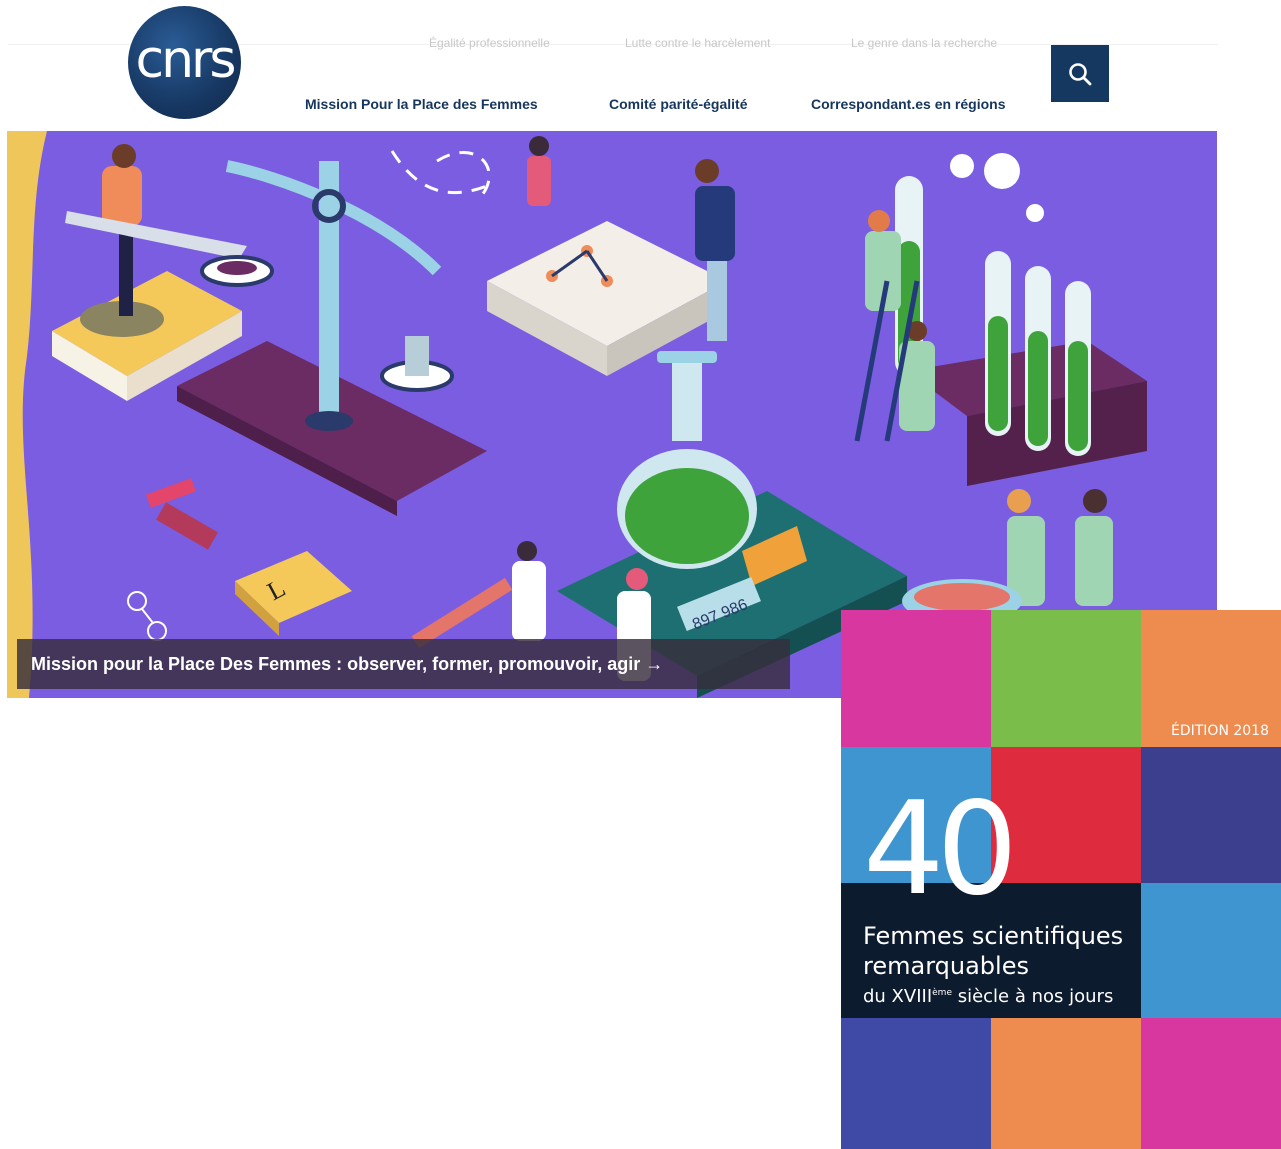 This screenshot has height=1149, width=1281. What do you see at coordinates (942, 993) in the screenshot?
I see `poster-subtitle-sup: ème` at bounding box center [942, 993].